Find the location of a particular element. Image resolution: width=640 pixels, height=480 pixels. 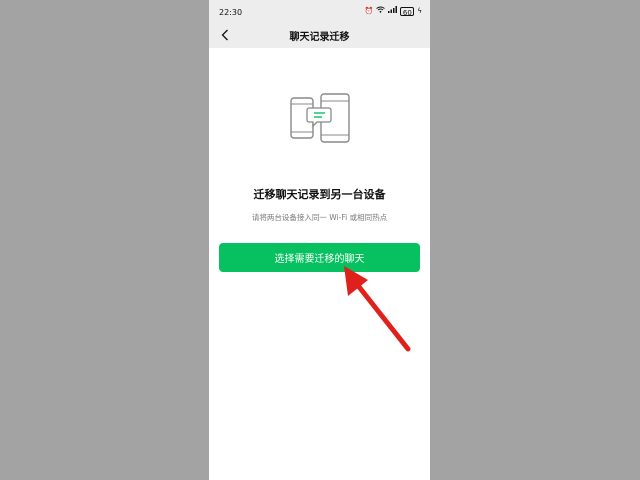

navigation-bar: 聊天记录迁移 is located at coordinates (319, 35).